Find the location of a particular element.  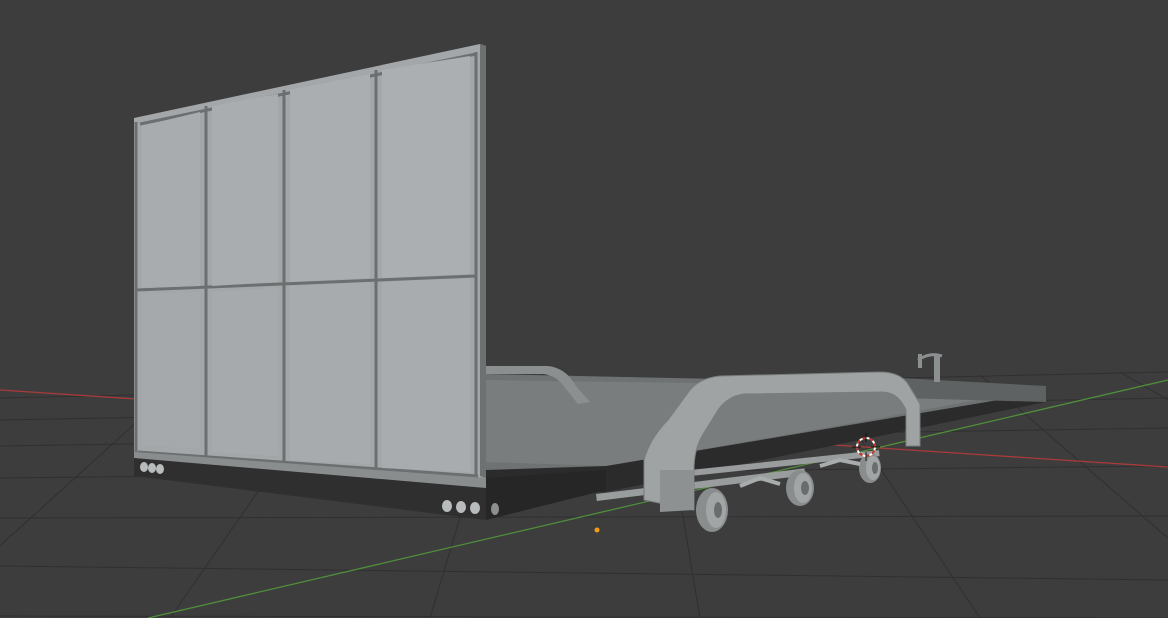

jack-post is located at coordinates (937, 369).